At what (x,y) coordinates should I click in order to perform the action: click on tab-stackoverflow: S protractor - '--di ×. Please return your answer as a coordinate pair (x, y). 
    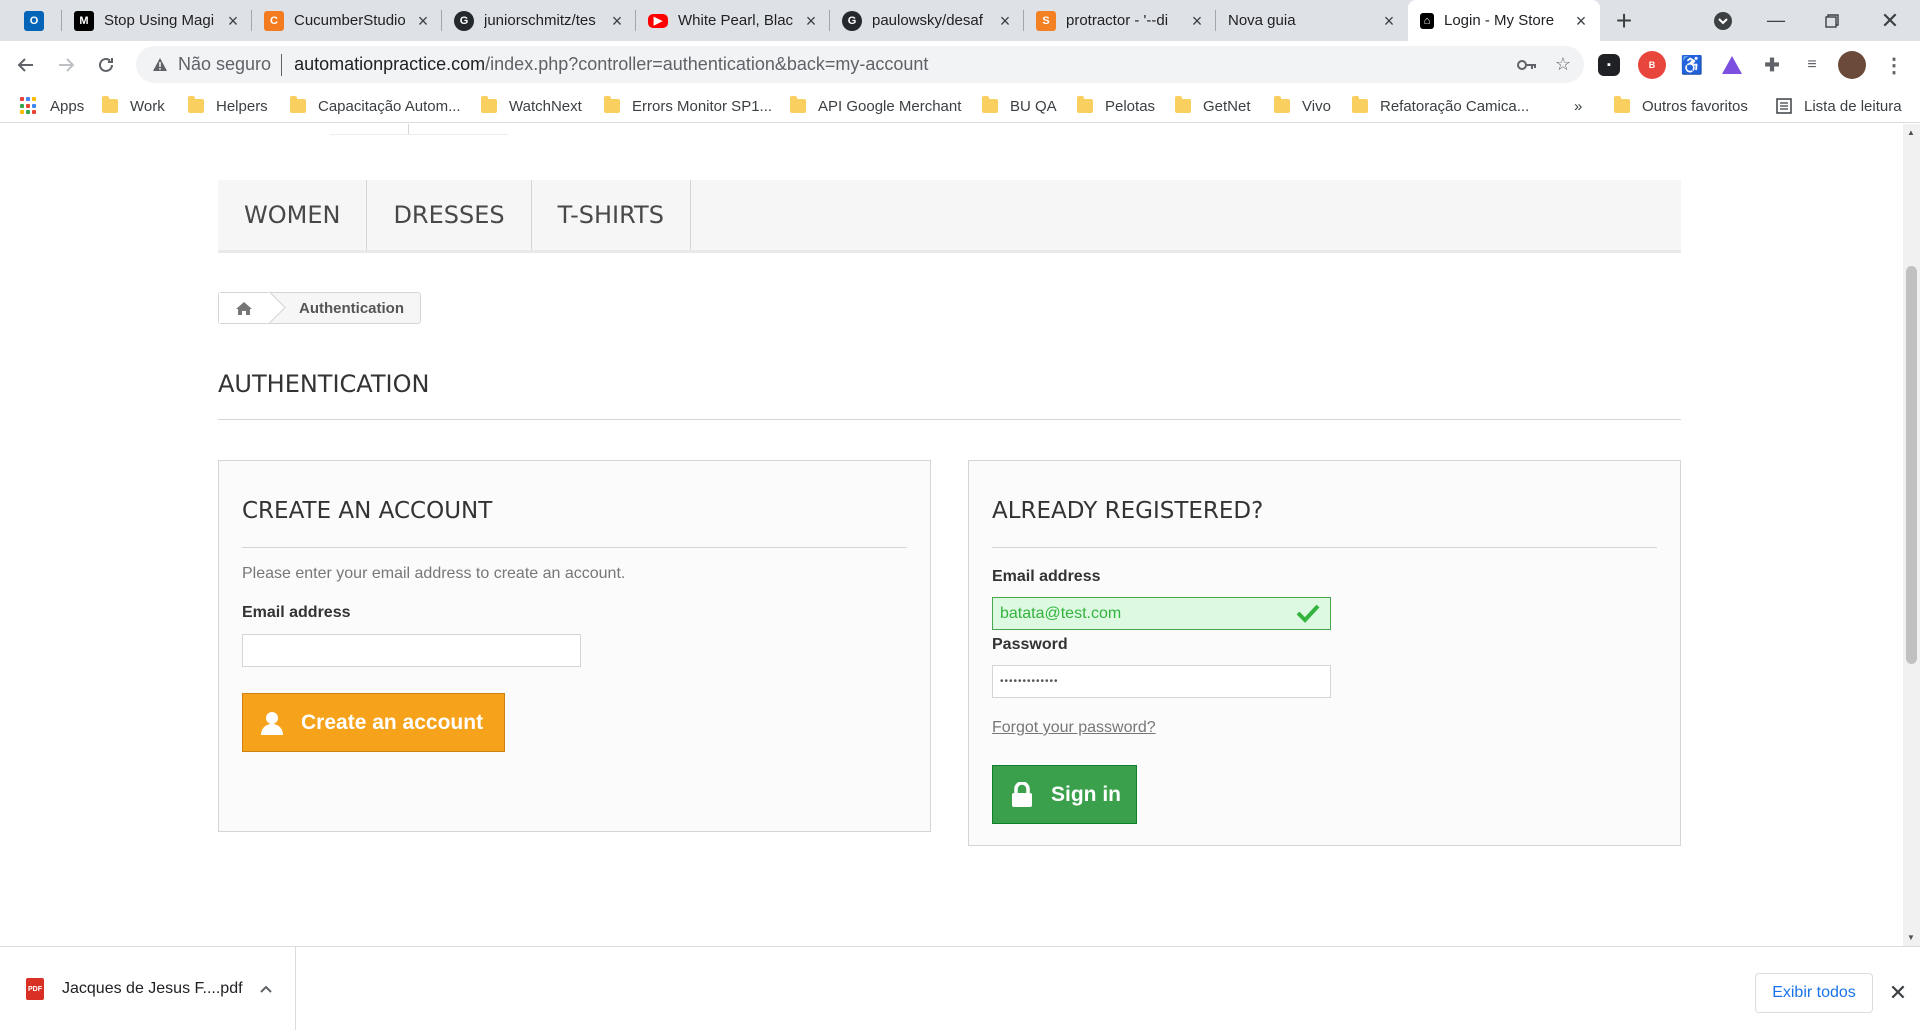
    Looking at the image, I should click on (1120, 20).